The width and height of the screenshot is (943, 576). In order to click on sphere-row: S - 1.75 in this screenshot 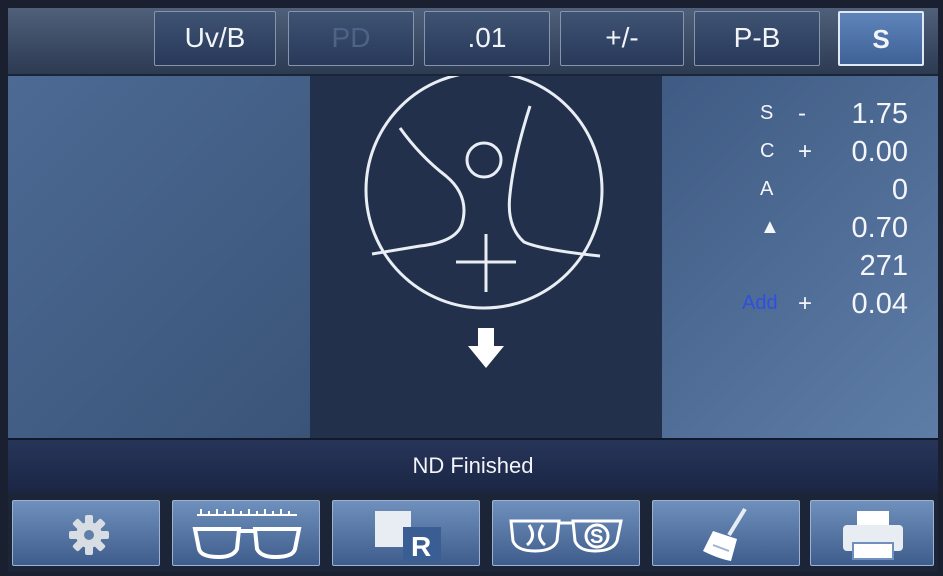, I will do `click(800, 117)`.